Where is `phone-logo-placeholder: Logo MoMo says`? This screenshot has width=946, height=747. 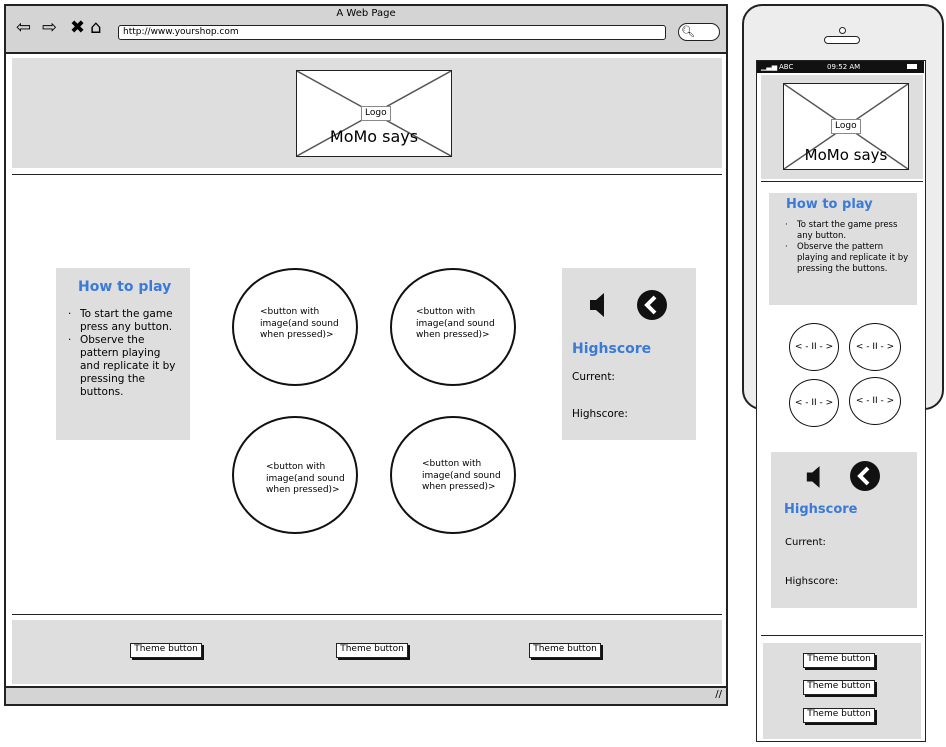
phone-logo-placeholder: Logo MoMo says is located at coordinates (846, 126).